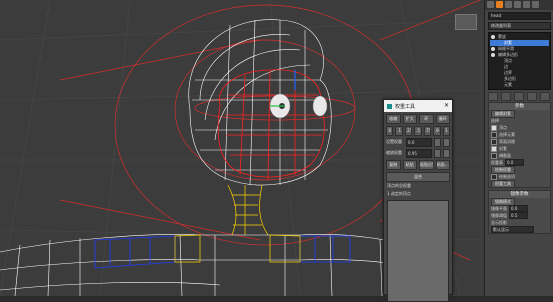 Image resolution: width=553 pixels, height=302 pixels. What do you see at coordinates (503, 113) in the screenshot?
I see `edit-envelopes-button: 编辑封套` at bounding box center [503, 113].